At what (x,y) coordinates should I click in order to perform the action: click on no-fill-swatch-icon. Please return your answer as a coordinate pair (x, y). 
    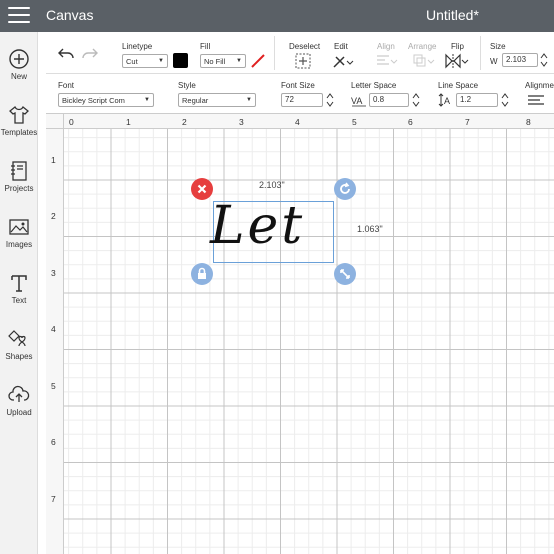
    Looking at the image, I should click on (258, 63).